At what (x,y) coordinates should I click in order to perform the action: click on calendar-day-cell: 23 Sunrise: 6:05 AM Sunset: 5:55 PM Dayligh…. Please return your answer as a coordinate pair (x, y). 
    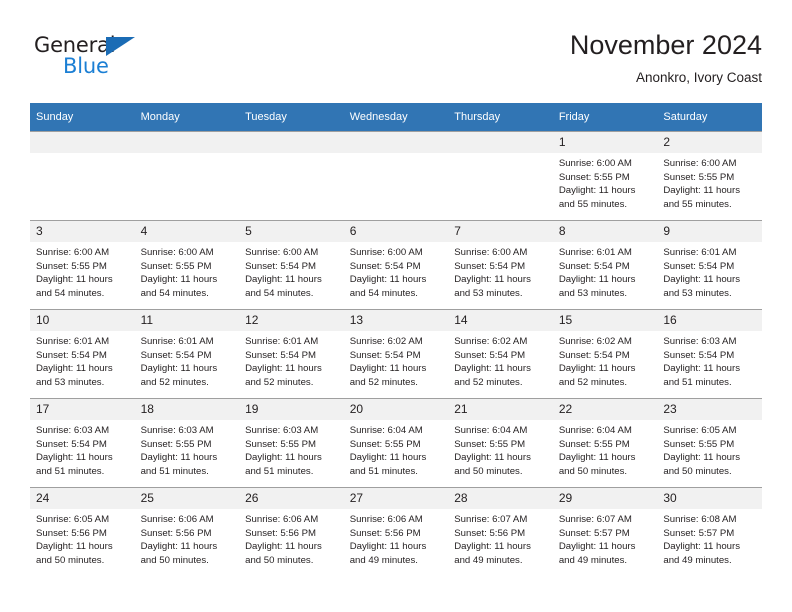
    Looking at the image, I should click on (709, 443).